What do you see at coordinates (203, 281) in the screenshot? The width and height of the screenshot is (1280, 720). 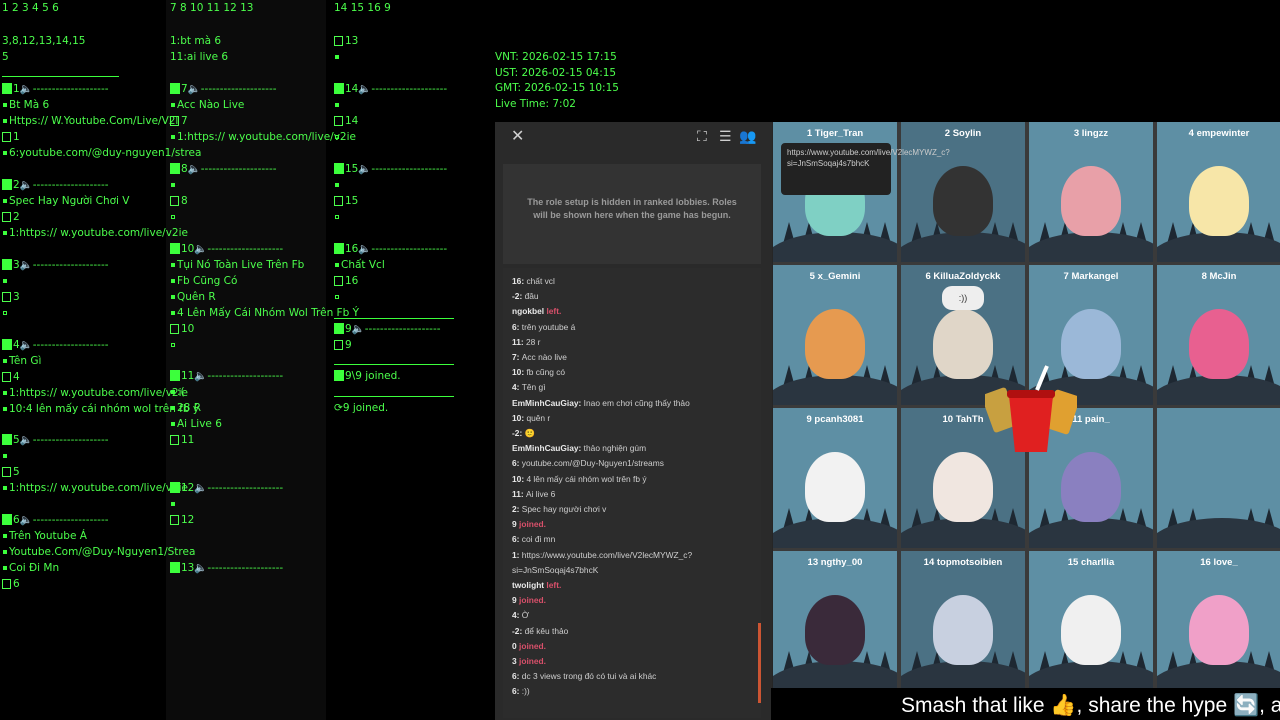 I see `slot-line: Fb Cũng Có` at bounding box center [203, 281].